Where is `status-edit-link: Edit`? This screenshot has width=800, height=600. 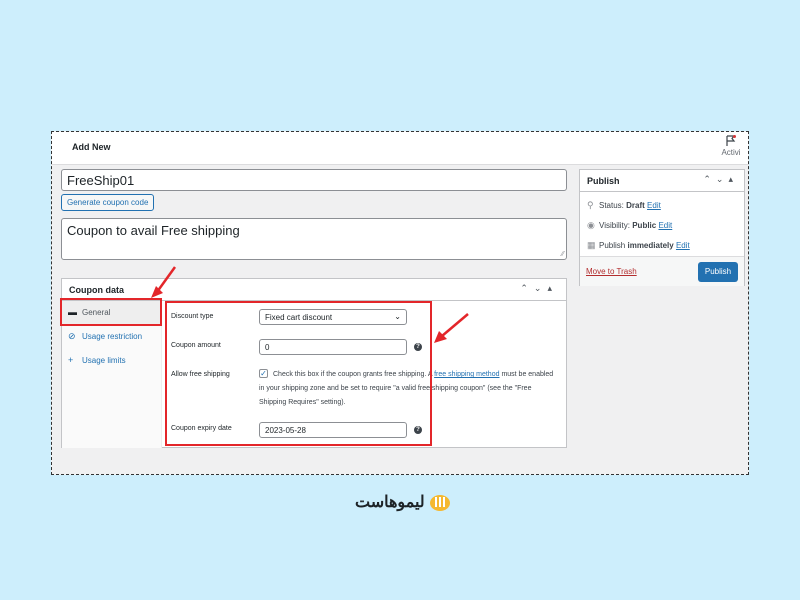
status-edit-link: Edit is located at coordinates (654, 205).